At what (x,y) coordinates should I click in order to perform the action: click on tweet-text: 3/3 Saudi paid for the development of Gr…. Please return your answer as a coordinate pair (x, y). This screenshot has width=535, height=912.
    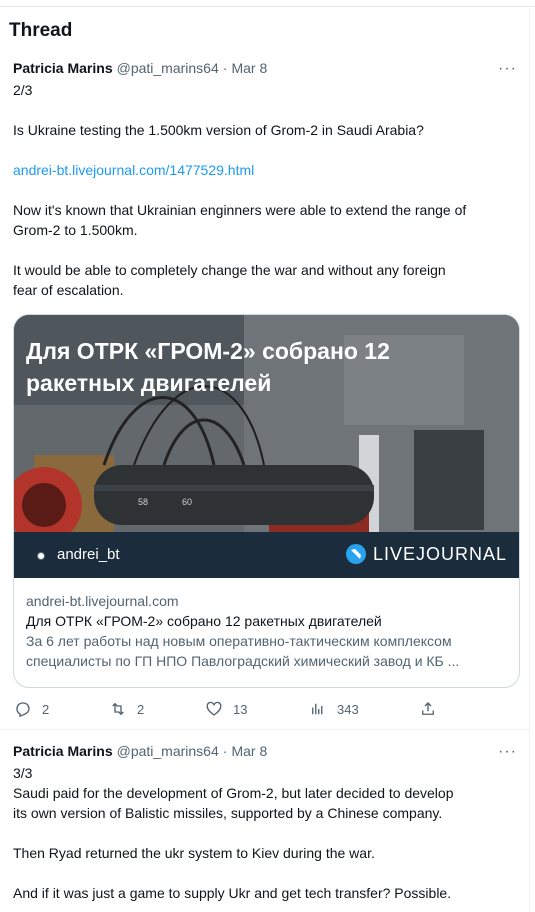
    Looking at the image, I should click on (266, 833).